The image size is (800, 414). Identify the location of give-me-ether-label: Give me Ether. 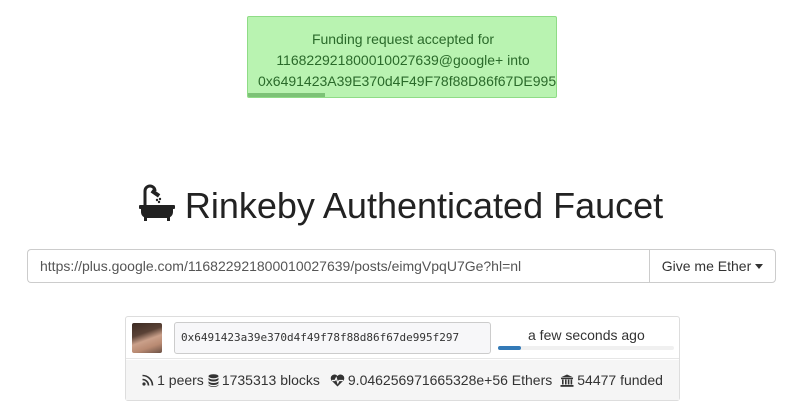
(706, 266).